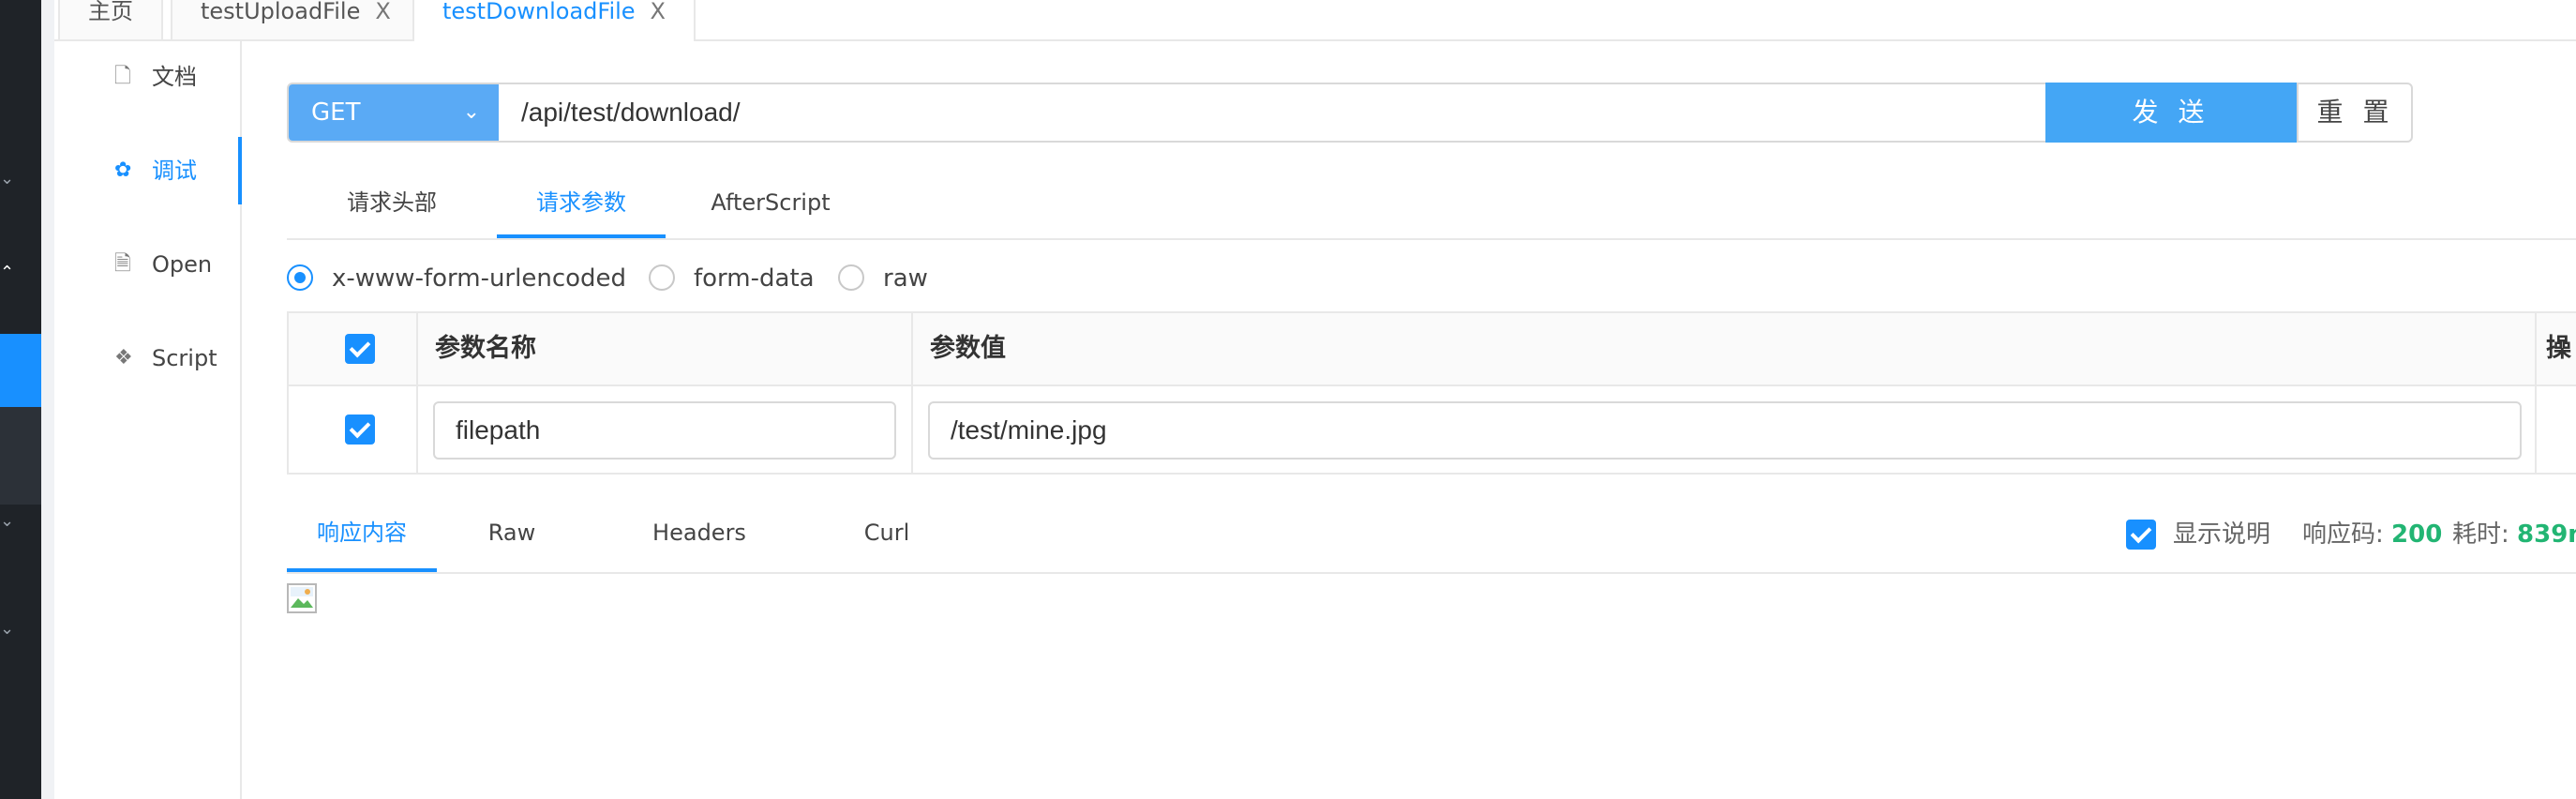  I want to click on bug-icon: ✿, so click(123, 170).